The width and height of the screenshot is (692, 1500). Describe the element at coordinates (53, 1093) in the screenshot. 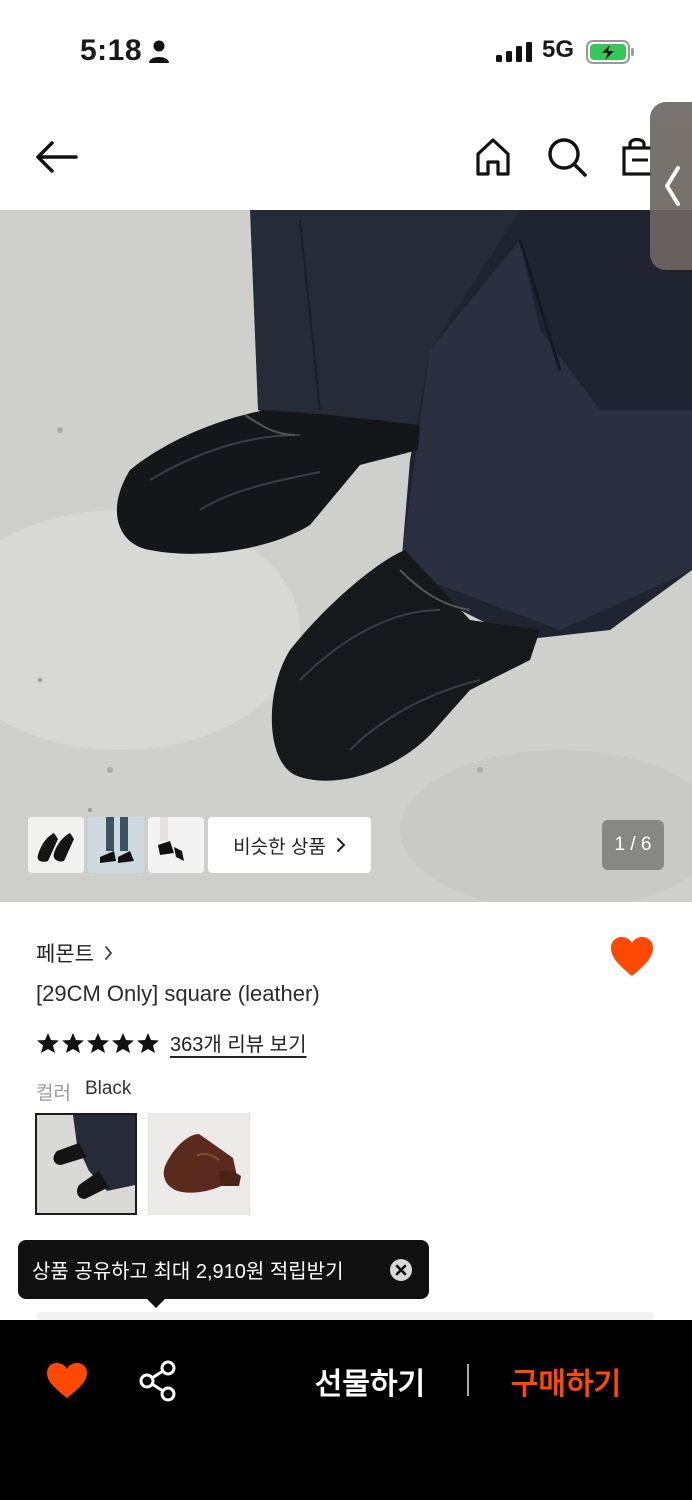

I see `color-label: 컬러` at that location.